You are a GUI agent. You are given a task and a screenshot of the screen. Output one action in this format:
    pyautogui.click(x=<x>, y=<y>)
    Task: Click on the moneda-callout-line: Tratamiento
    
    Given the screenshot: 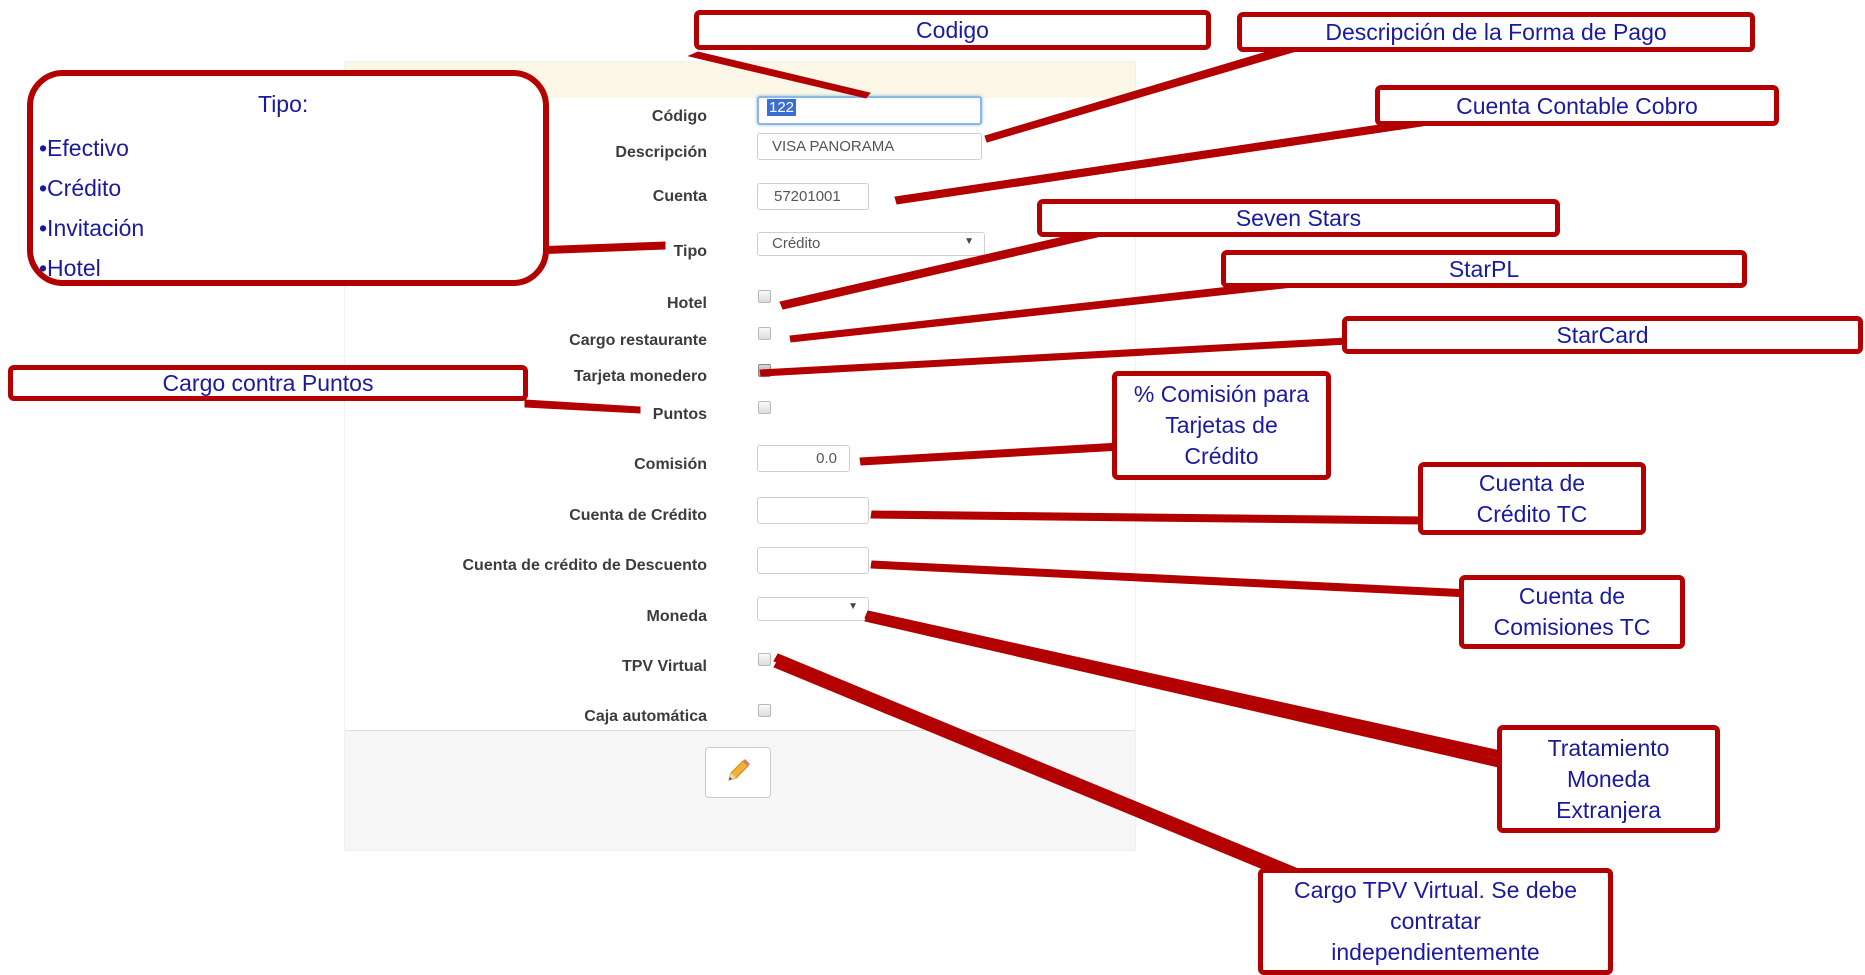 What is the action you would take?
    pyautogui.click(x=1608, y=747)
    